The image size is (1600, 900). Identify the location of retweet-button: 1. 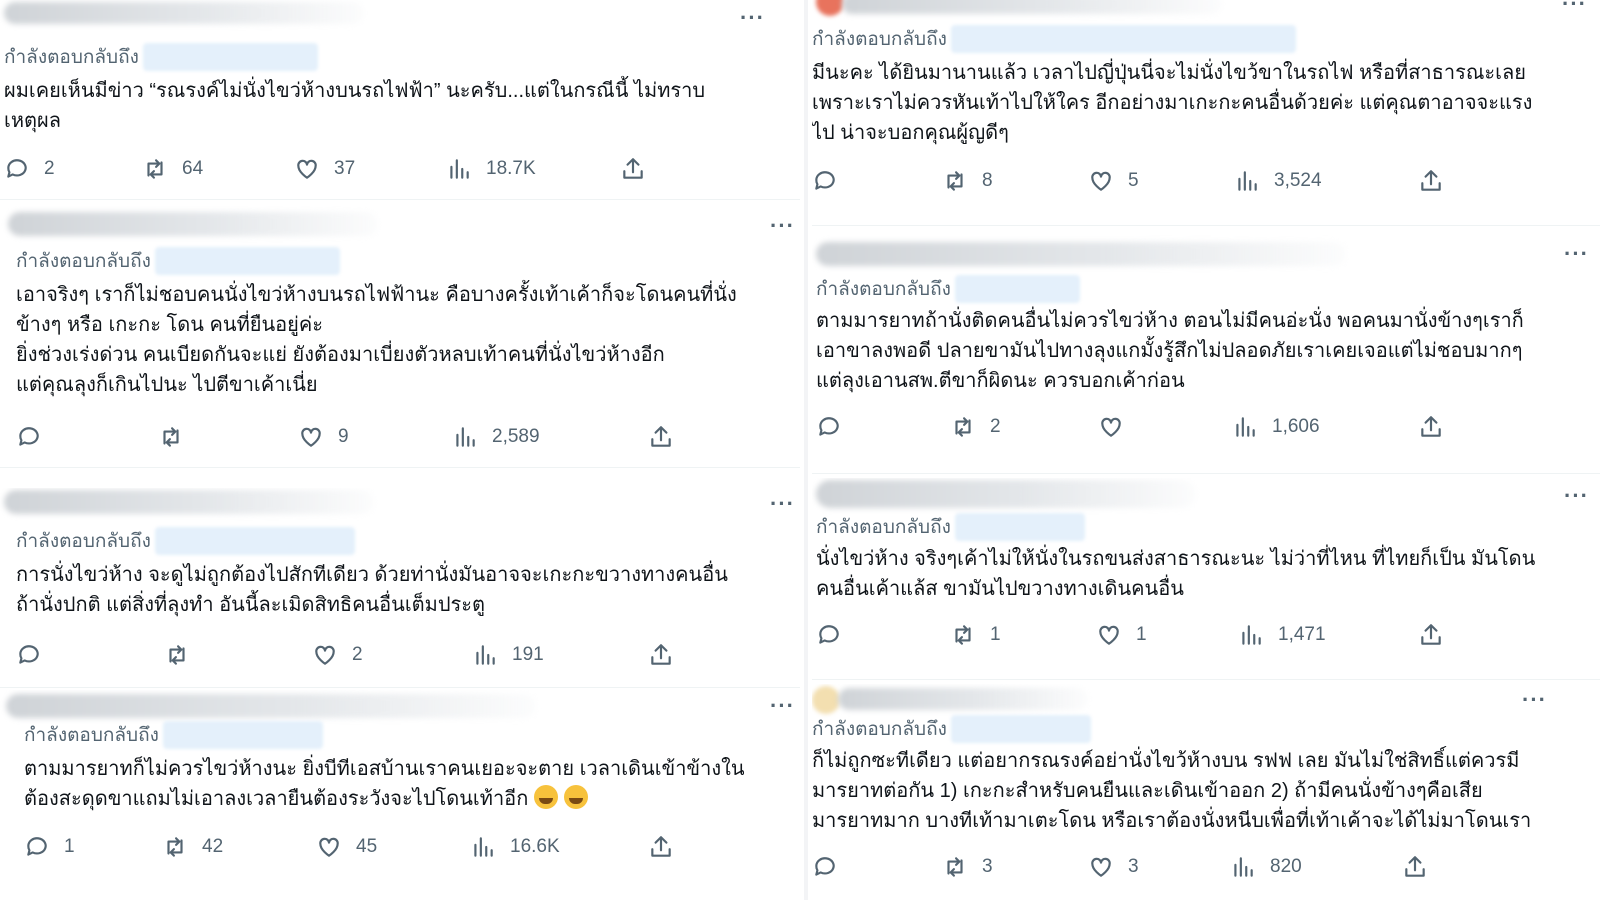
(975, 635).